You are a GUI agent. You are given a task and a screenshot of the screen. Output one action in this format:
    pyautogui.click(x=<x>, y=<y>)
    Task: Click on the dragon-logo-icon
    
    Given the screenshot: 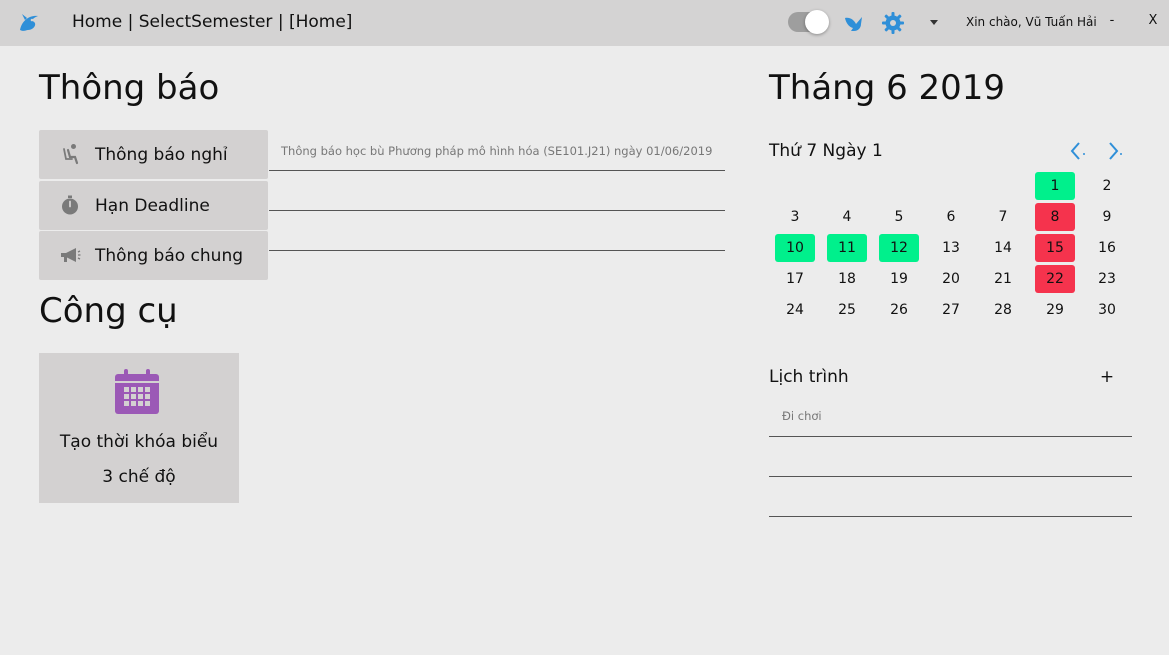 What is the action you would take?
    pyautogui.click(x=29, y=22)
    